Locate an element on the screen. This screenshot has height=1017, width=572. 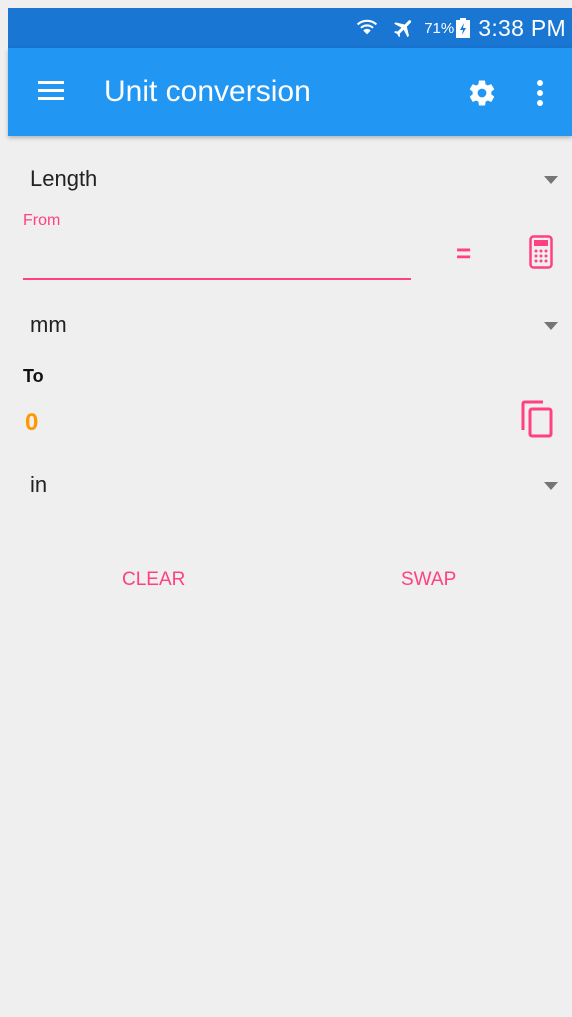
clear-button: CLEAR is located at coordinates (153, 580).